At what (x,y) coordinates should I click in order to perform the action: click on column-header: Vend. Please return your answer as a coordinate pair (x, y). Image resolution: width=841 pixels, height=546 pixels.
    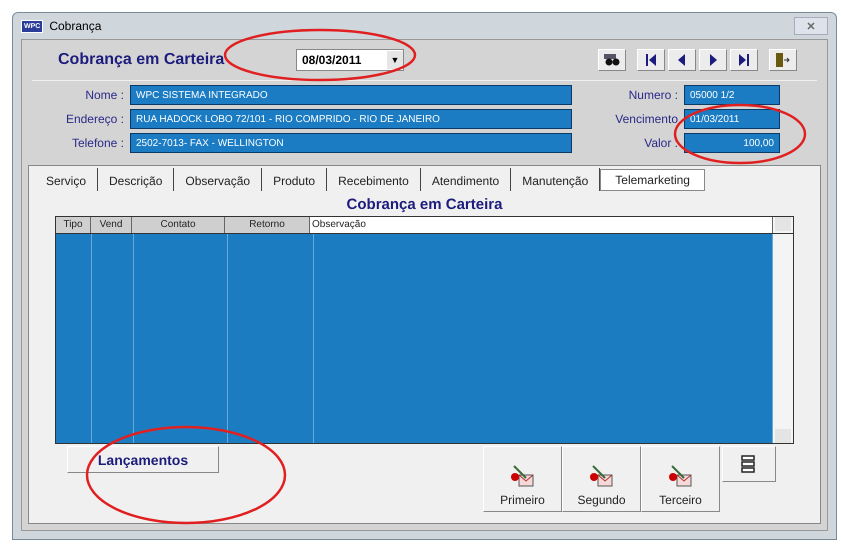
    Looking at the image, I should click on (111, 225).